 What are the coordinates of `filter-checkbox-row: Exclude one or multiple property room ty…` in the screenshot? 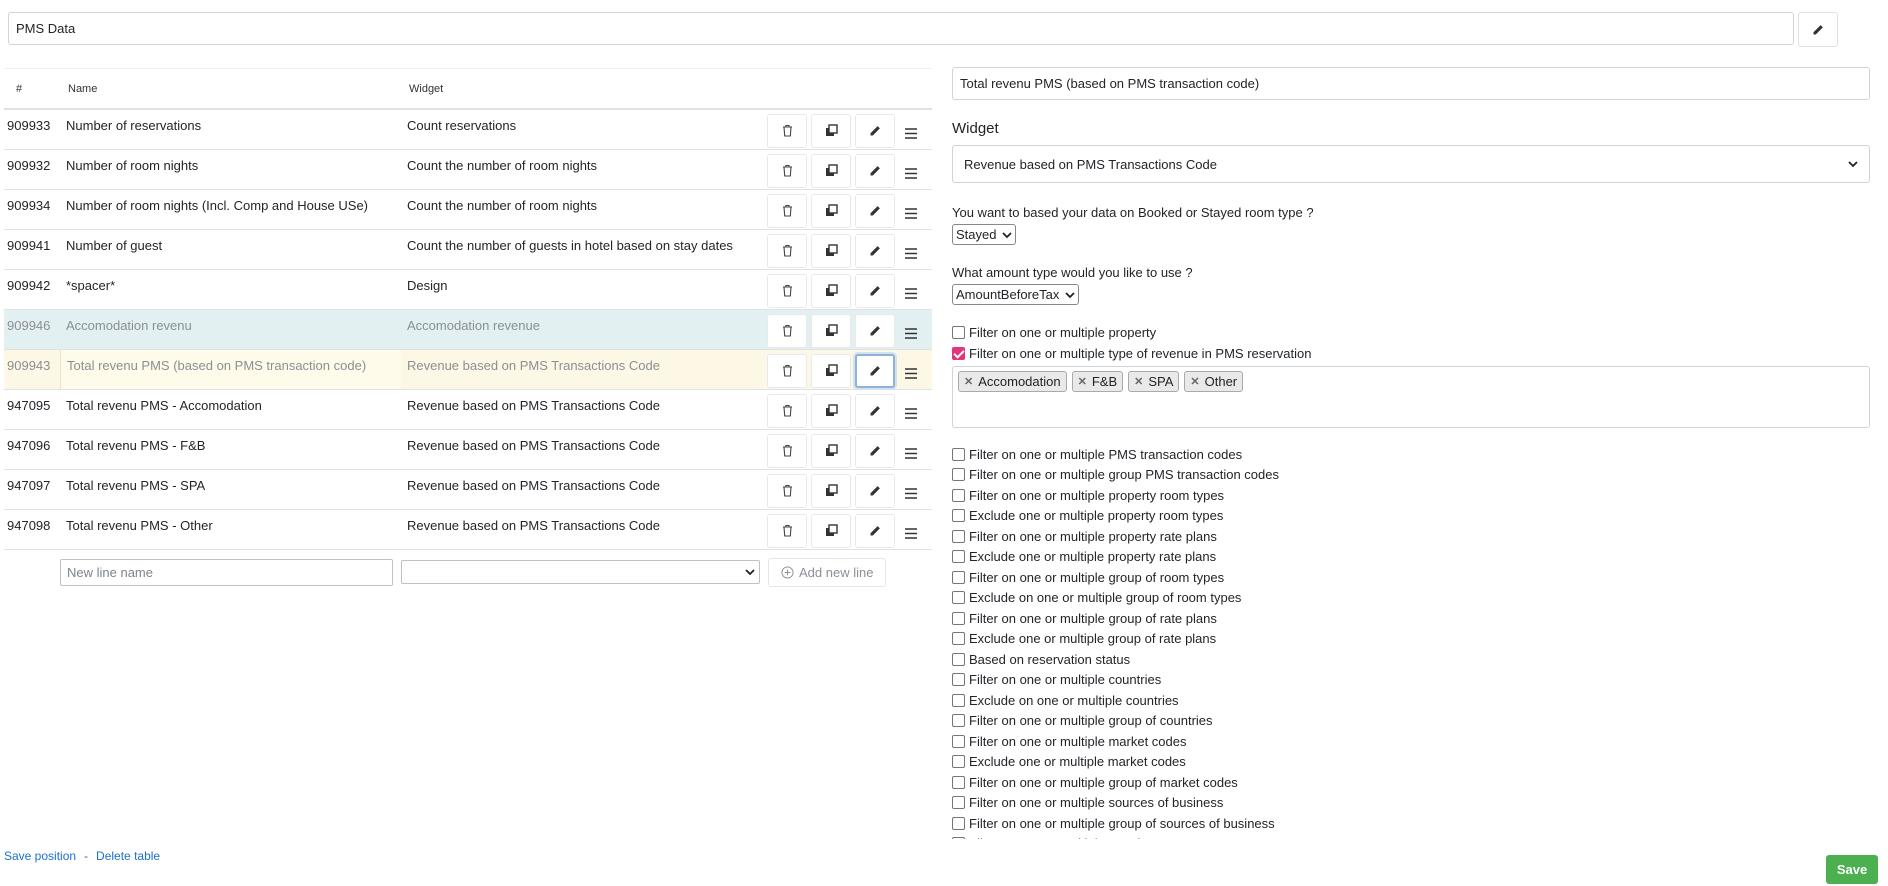 It's located at (1411, 516).